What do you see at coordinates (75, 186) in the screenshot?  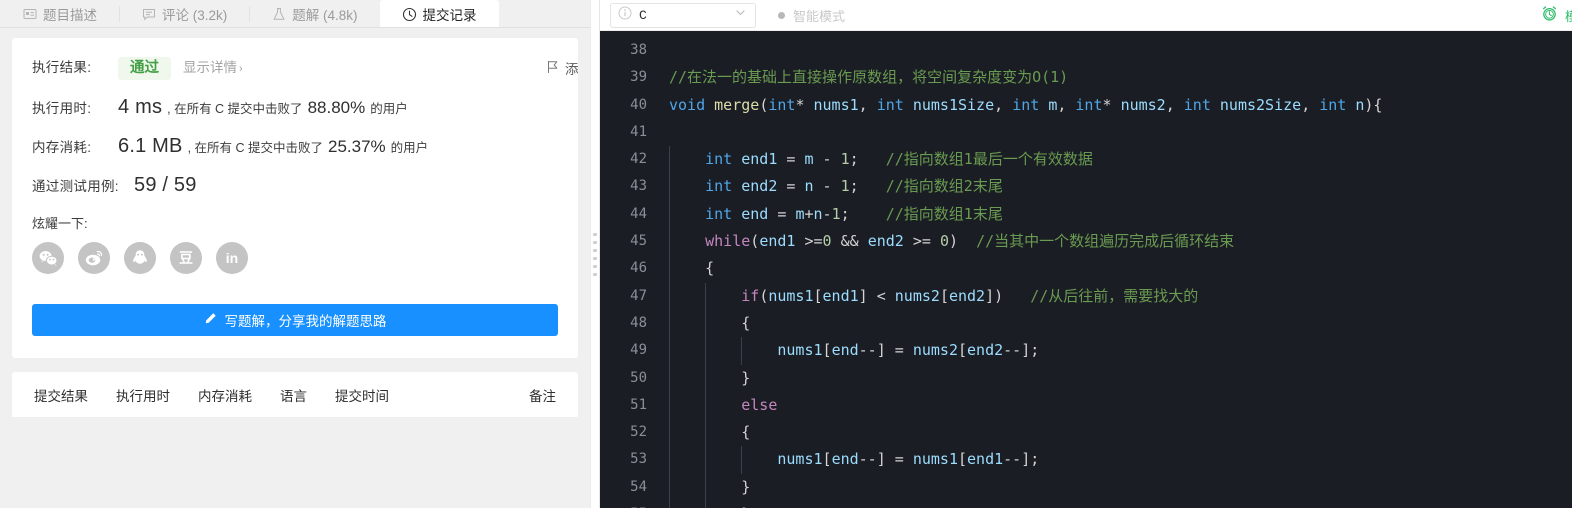 I see `testcases-label: 通过测试用例:` at bounding box center [75, 186].